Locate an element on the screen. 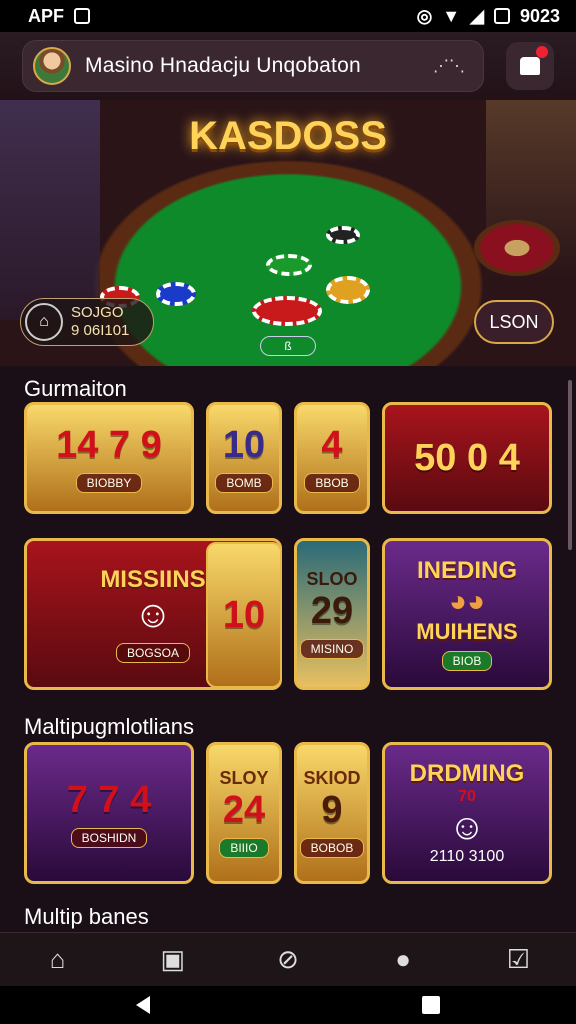  tile-label: BIOB is located at coordinates (467, 661).